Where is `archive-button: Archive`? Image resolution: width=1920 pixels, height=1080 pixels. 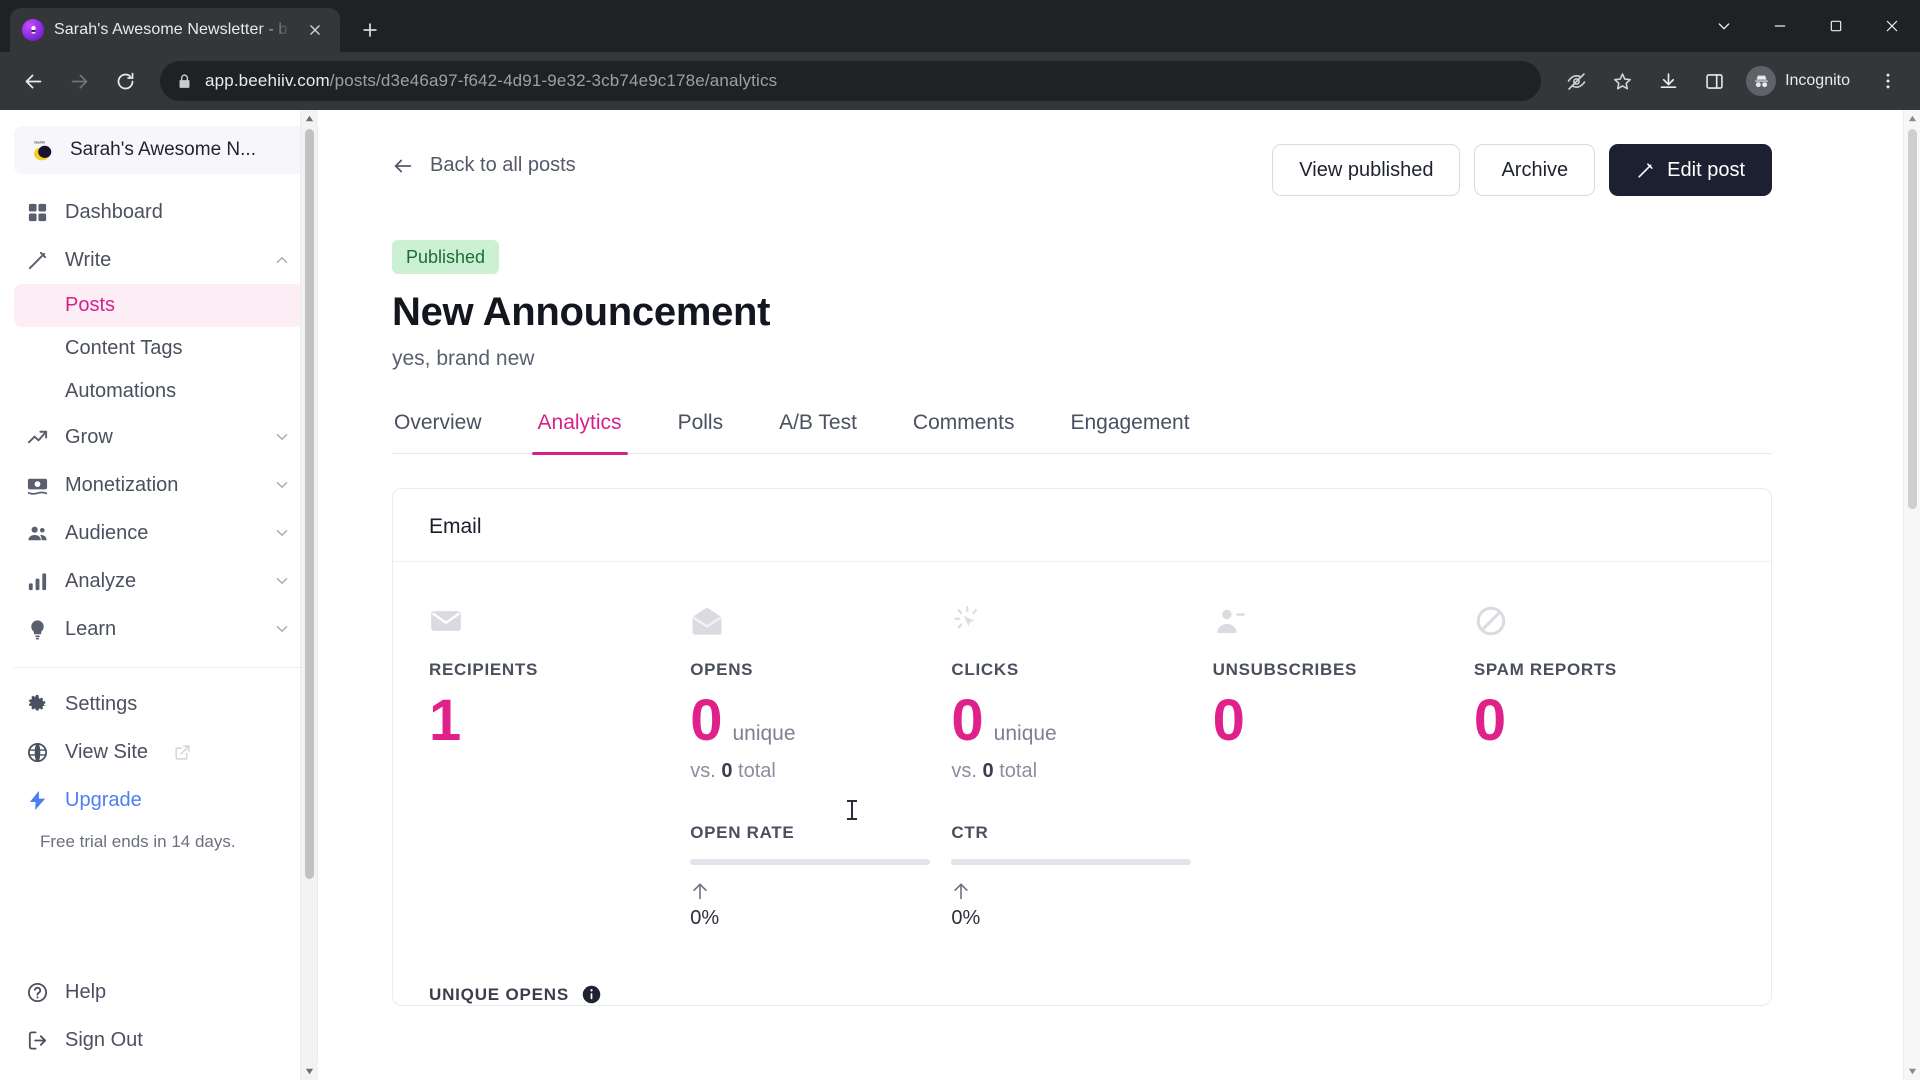
archive-button: Archive is located at coordinates (1535, 170).